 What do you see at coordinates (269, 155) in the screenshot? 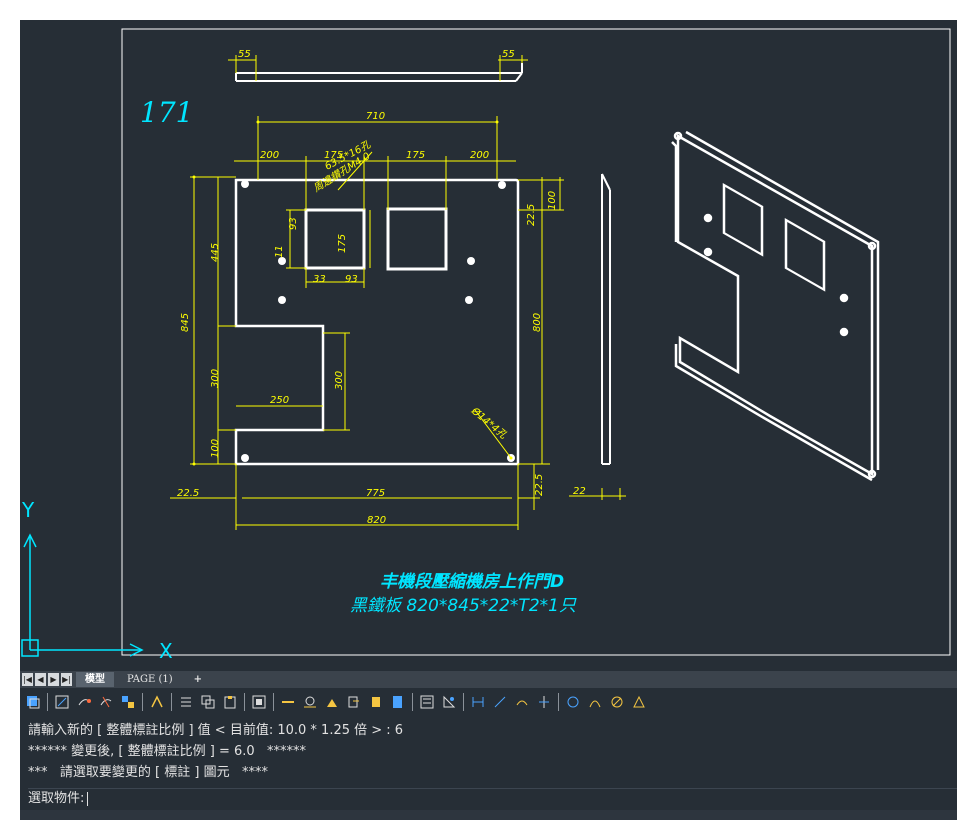
I see `dim-200-left: 200` at bounding box center [269, 155].